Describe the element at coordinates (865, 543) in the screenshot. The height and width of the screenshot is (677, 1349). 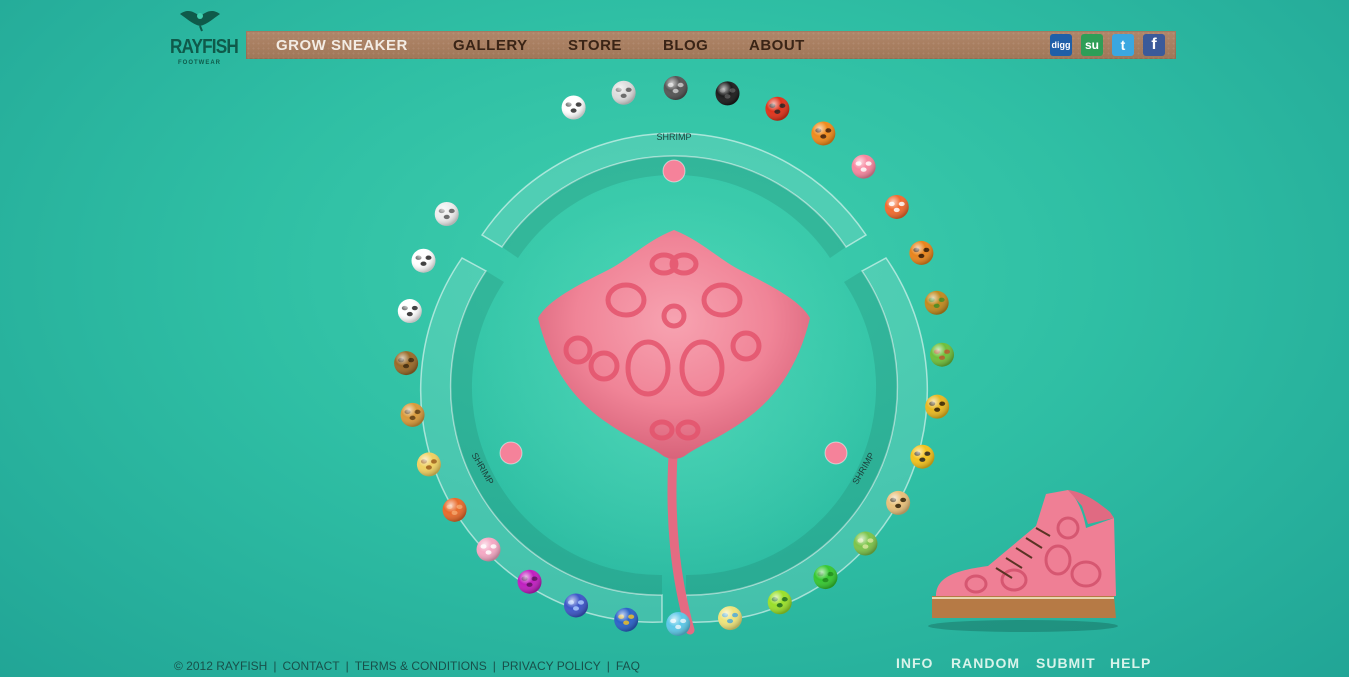
I see `pattern-ball-green-scale` at that location.